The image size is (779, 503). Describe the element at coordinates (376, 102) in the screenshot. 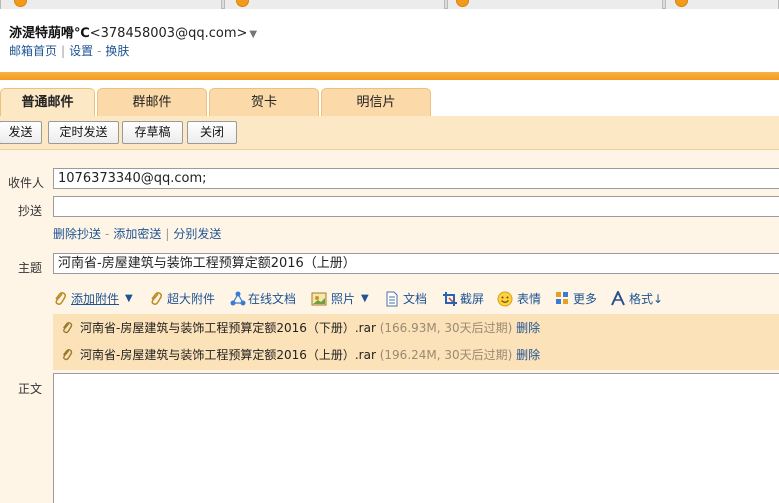

I see `tab-postcard: 明信片` at that location.